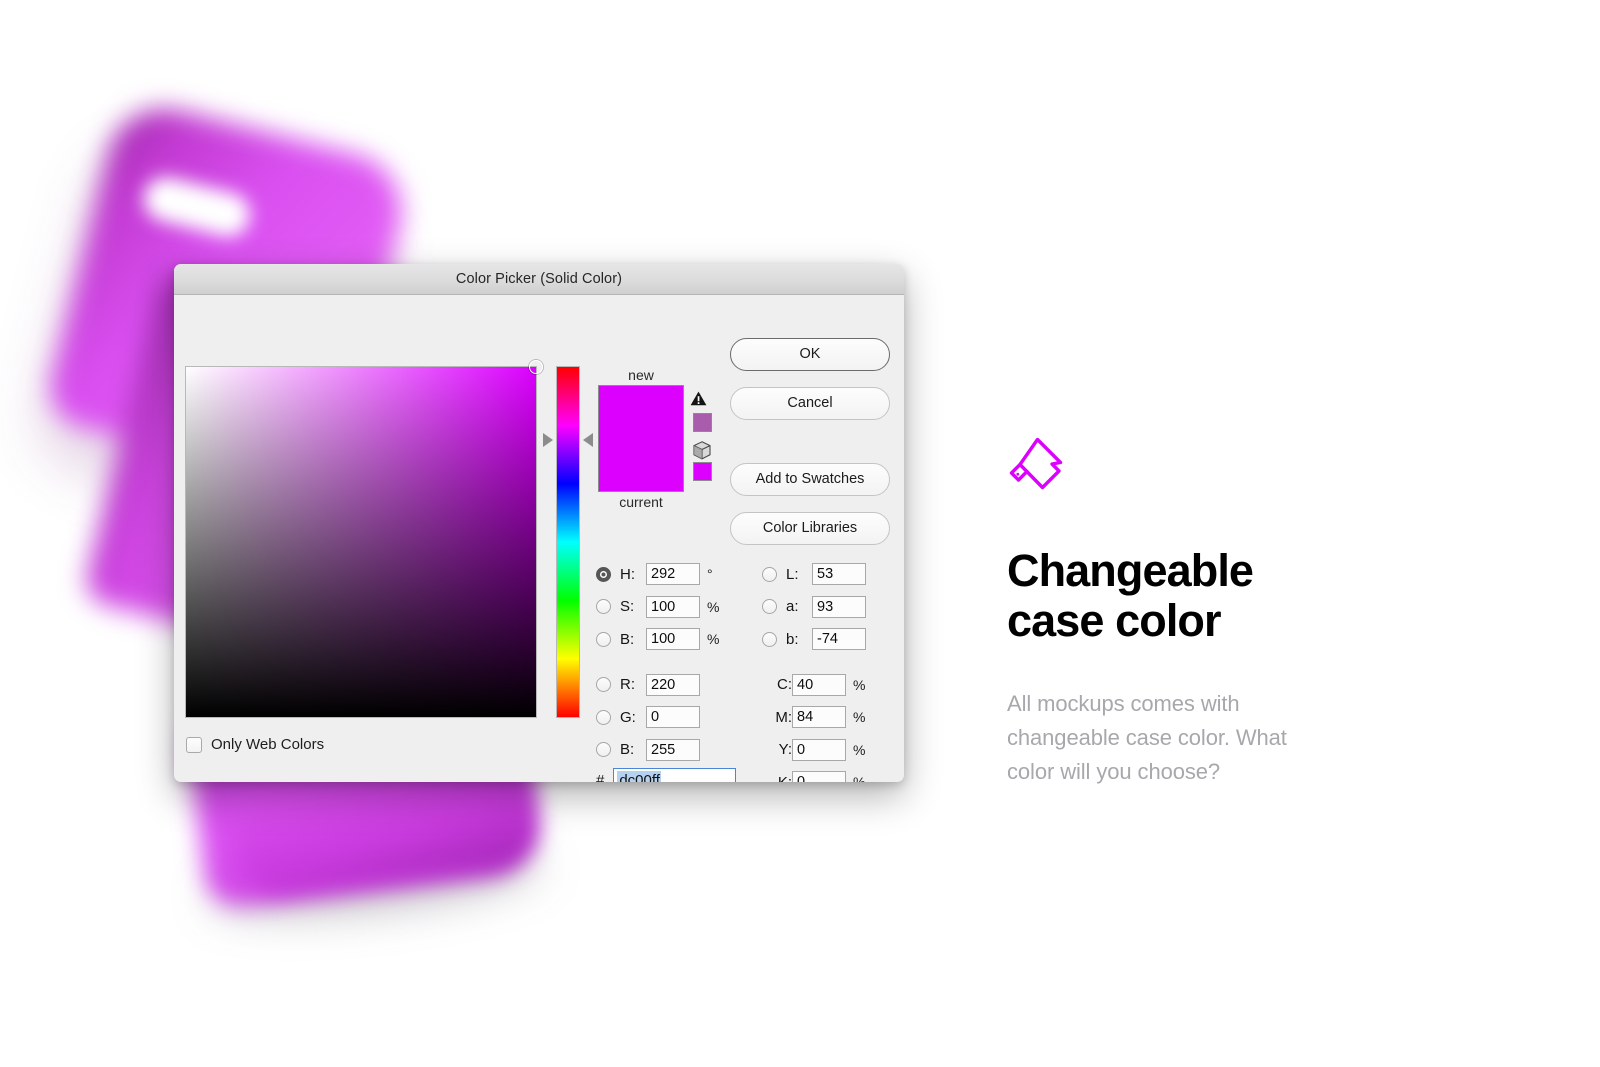  I want to click on field-input: 255, so click(673, 749).